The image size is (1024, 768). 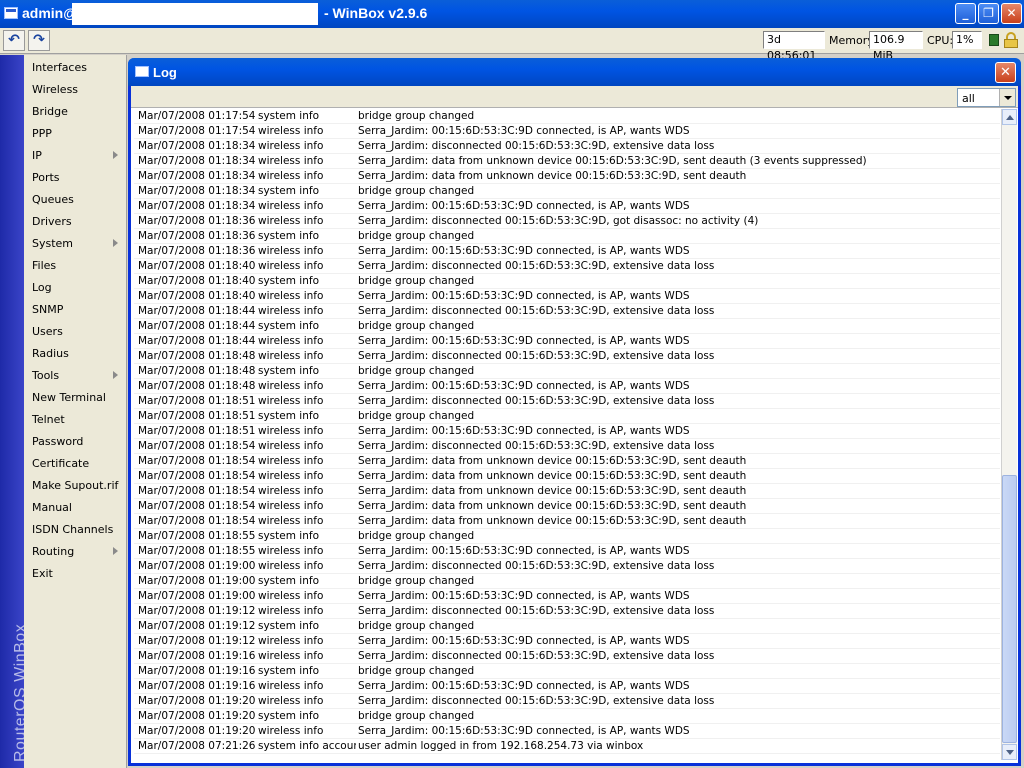 What do you see at coordinates (37, 155) in the screenshot?
I see `menu-item-label: IP` at bounding box center [37, 155].